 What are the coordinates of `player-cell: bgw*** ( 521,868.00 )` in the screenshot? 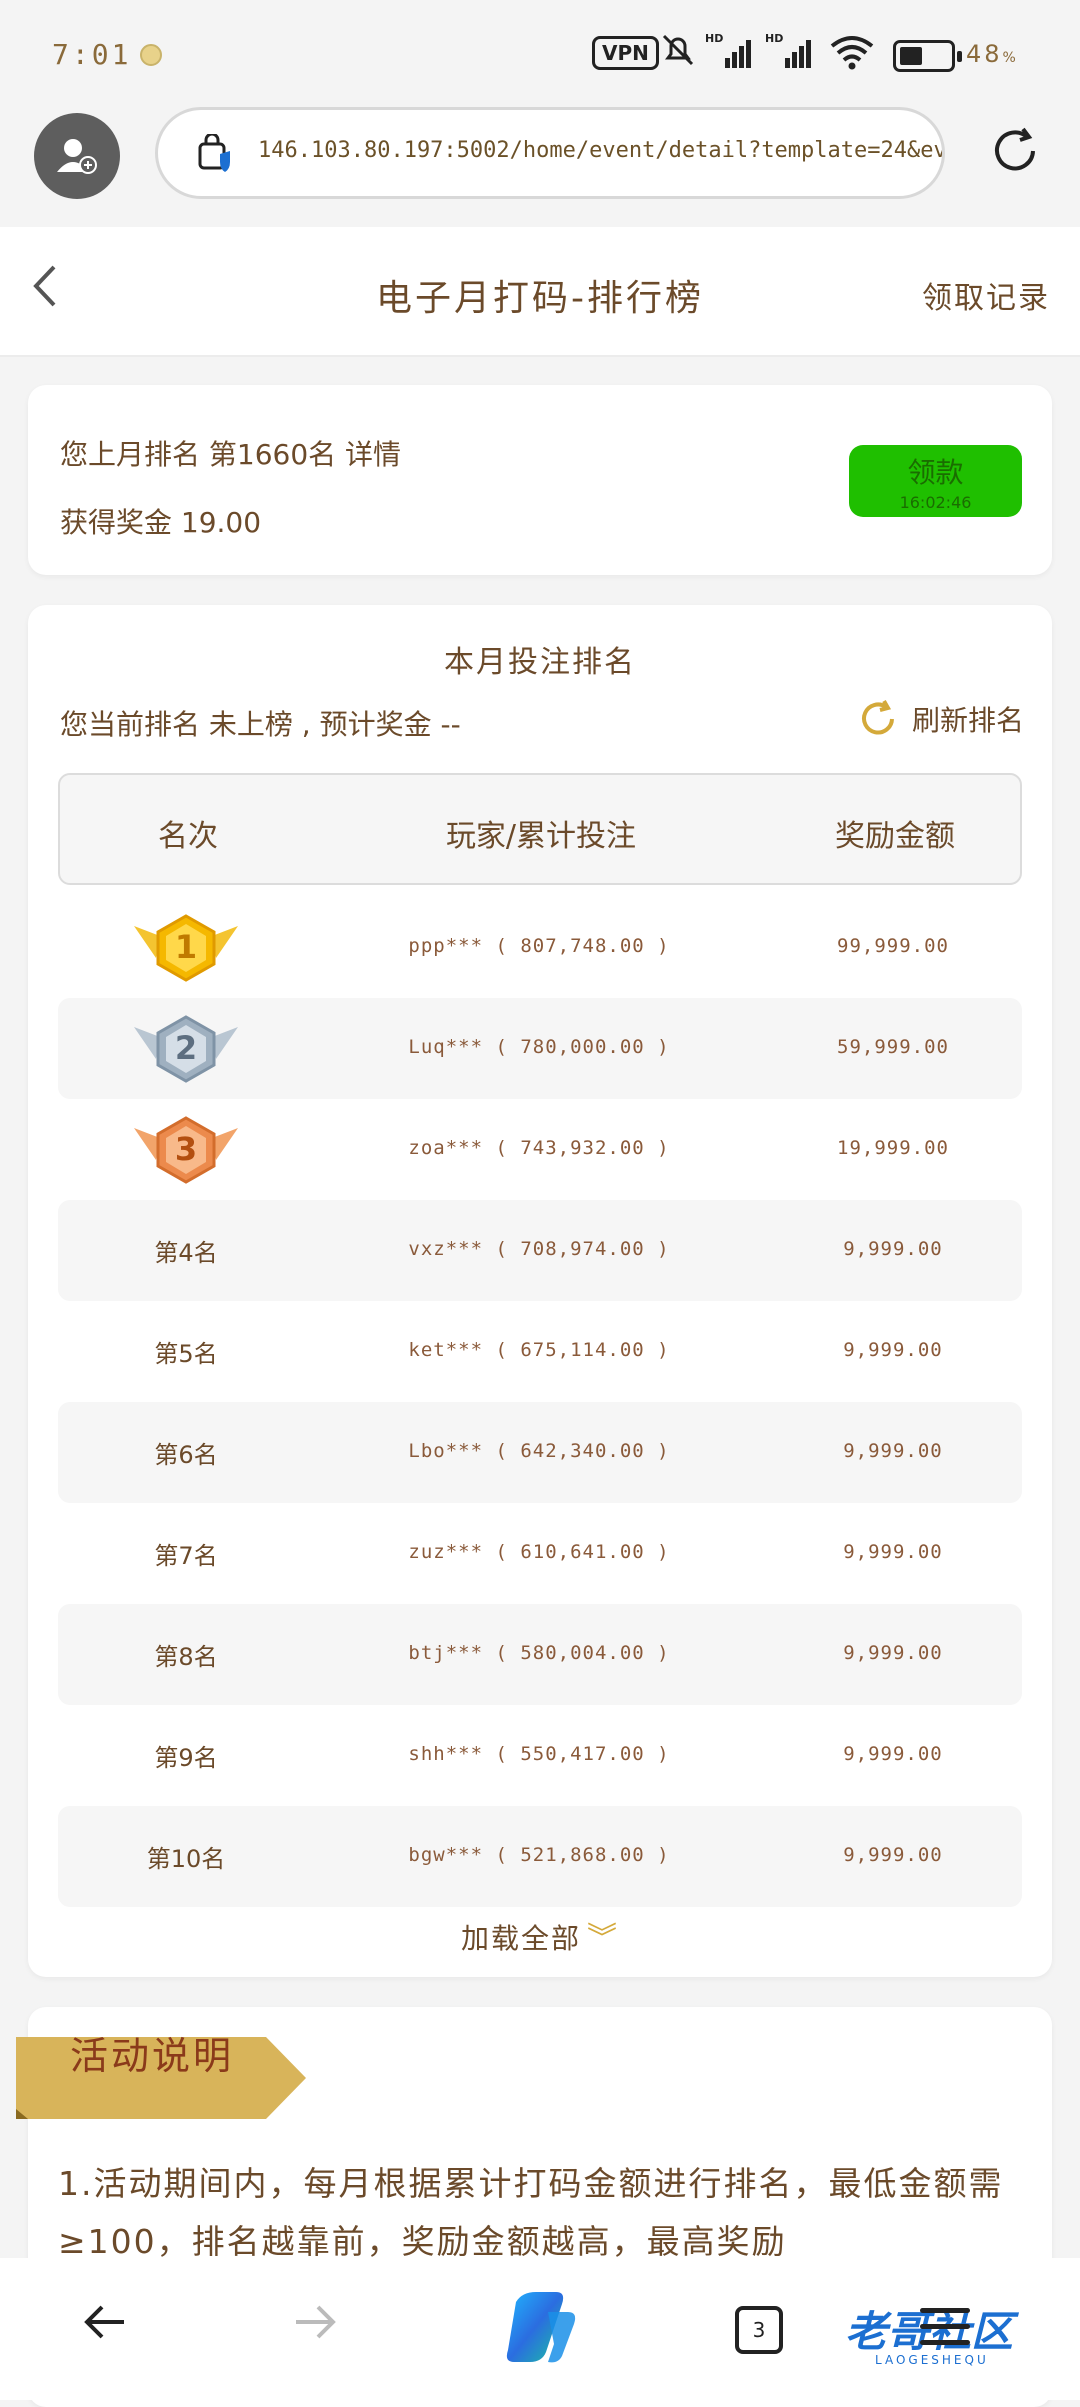 It's located at (539, 1855).